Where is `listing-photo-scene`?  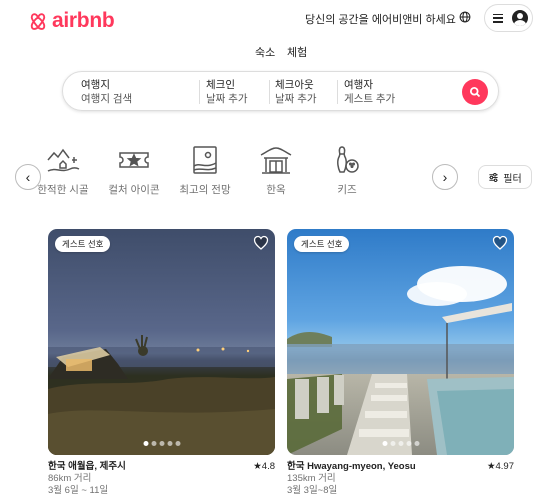
listing-photo-scene is located at coordinates (161, 395).